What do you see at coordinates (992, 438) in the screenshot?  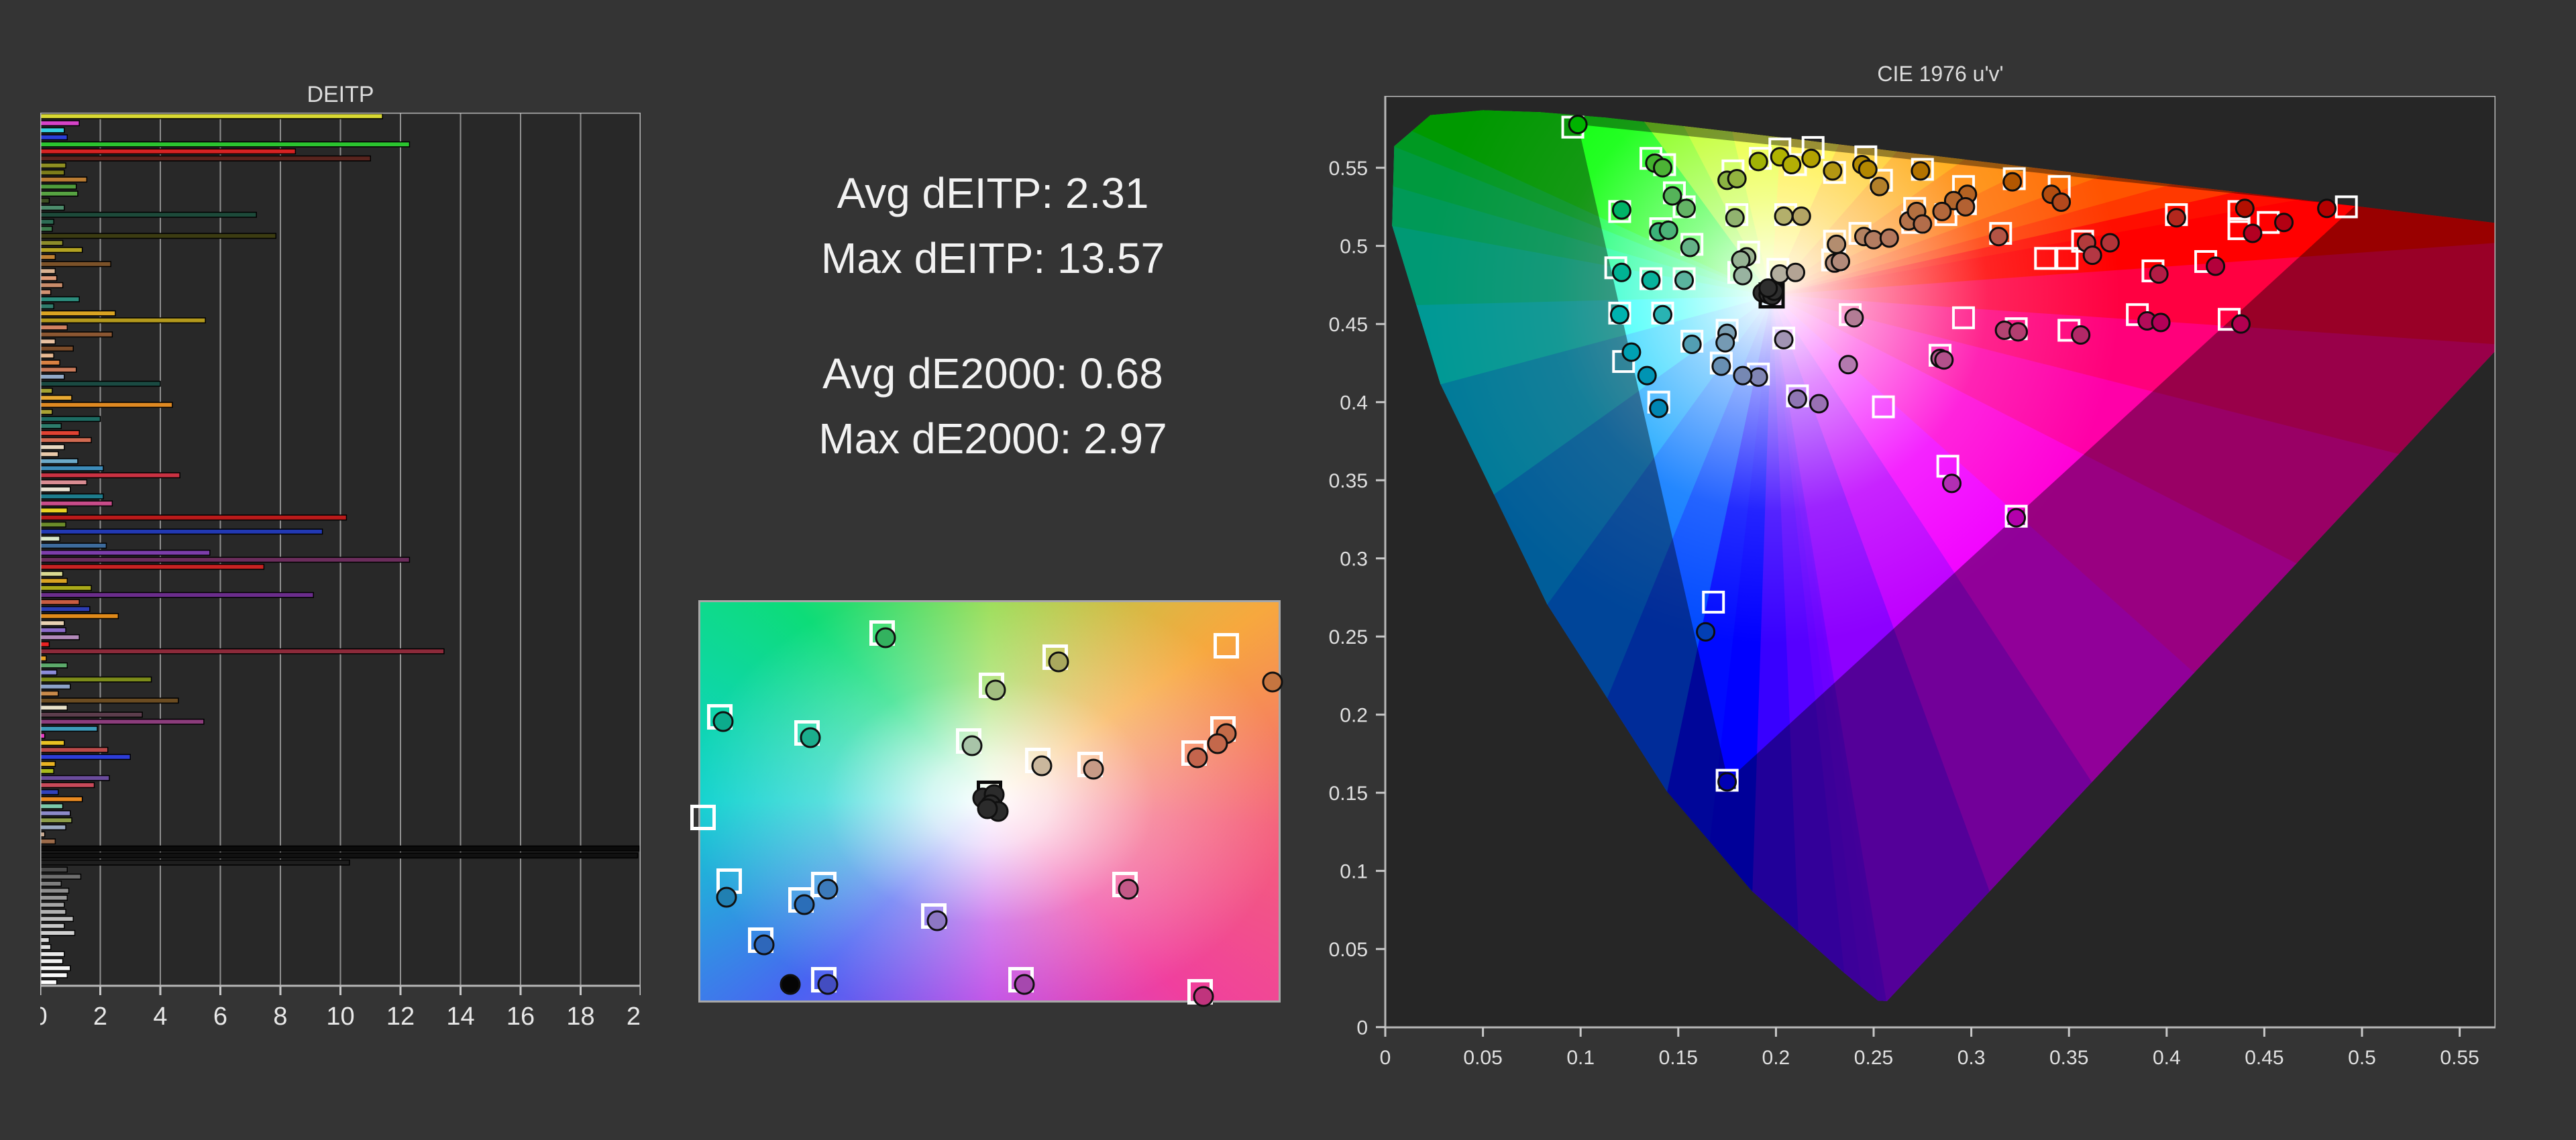 I see `max-de2000-value: Max dE2000: 2.97` at bounding box center [992, 438].